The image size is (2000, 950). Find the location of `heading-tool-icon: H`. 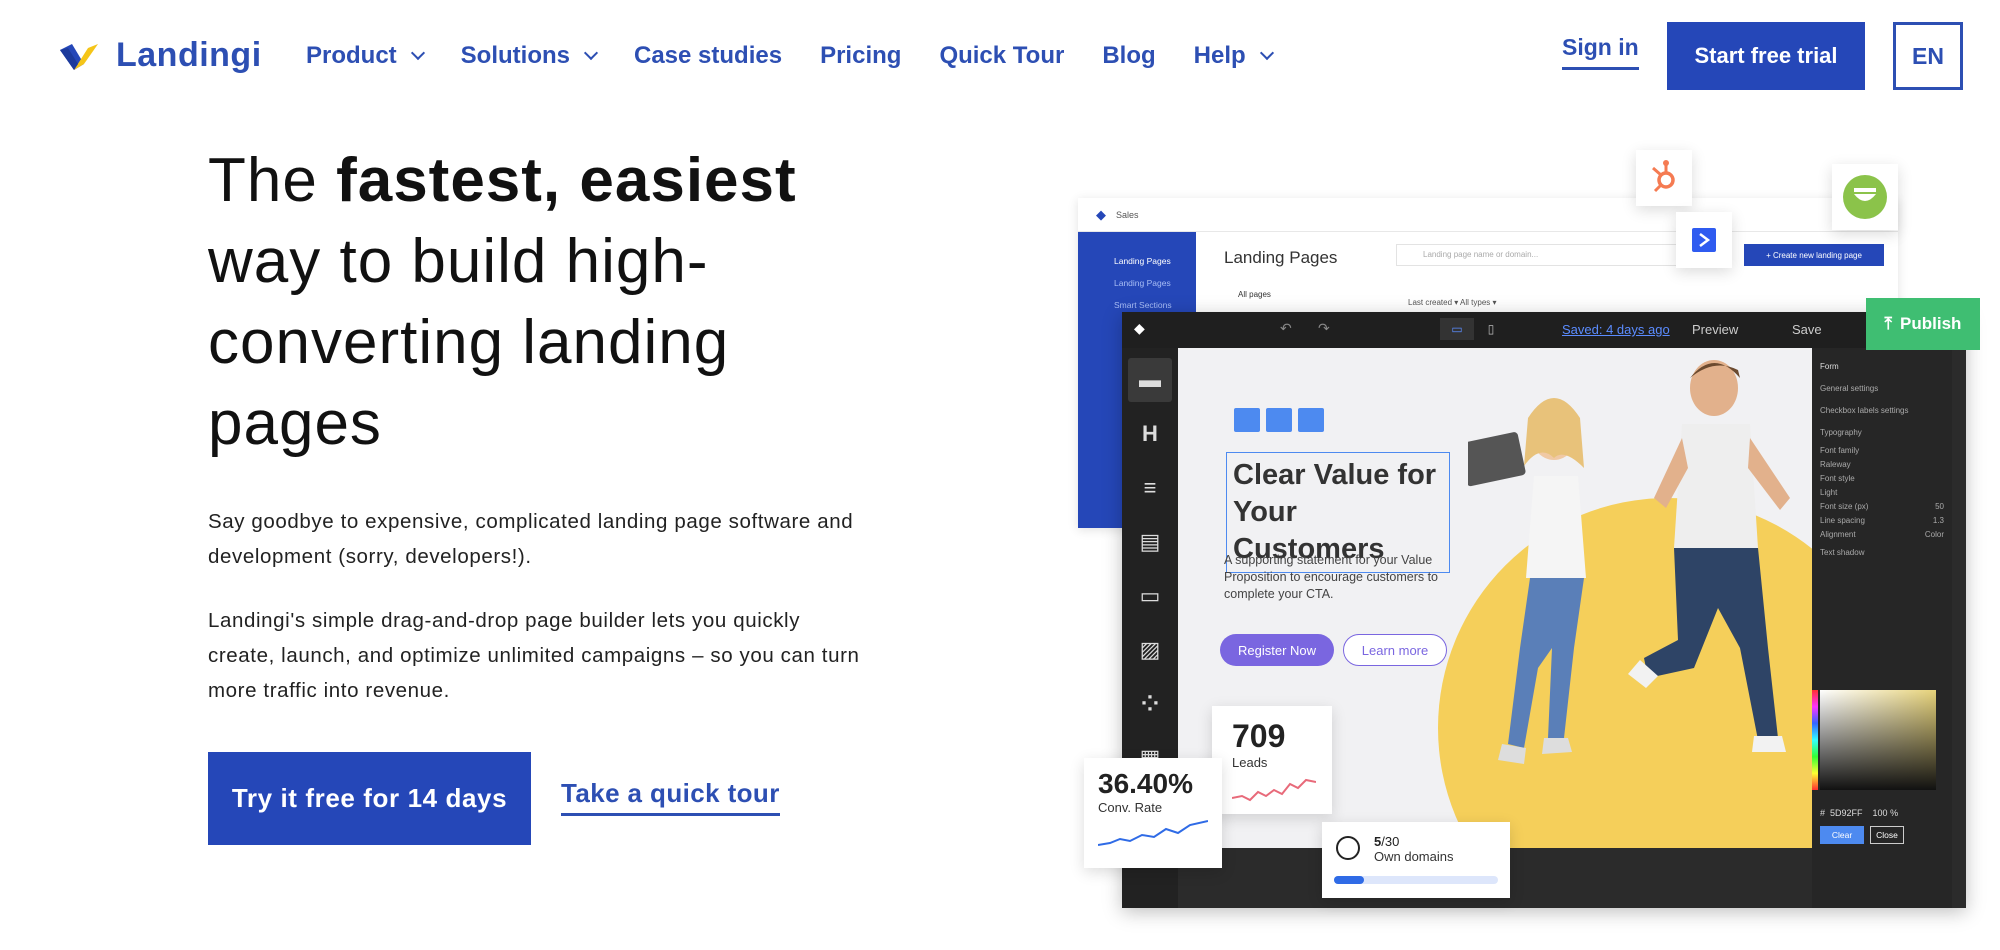

heading-tool-icon: H is located at coordinates (1150, 433).